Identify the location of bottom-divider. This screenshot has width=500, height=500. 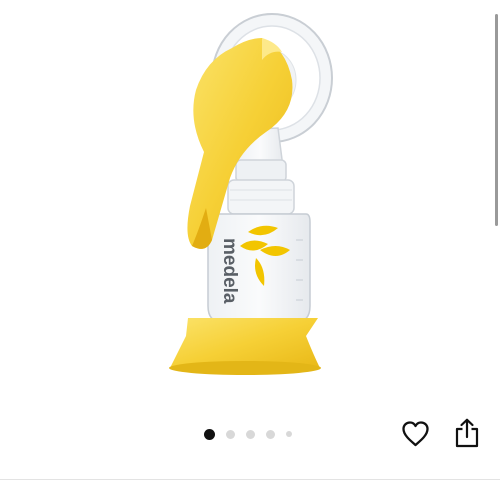
(250, 479).